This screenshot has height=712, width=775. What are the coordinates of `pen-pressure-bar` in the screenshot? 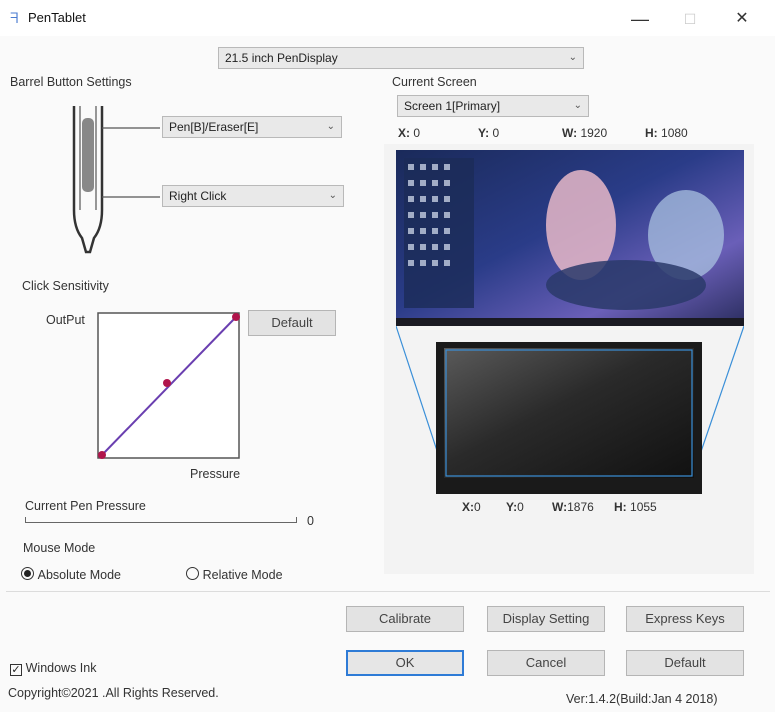 It's located at (161, 520).